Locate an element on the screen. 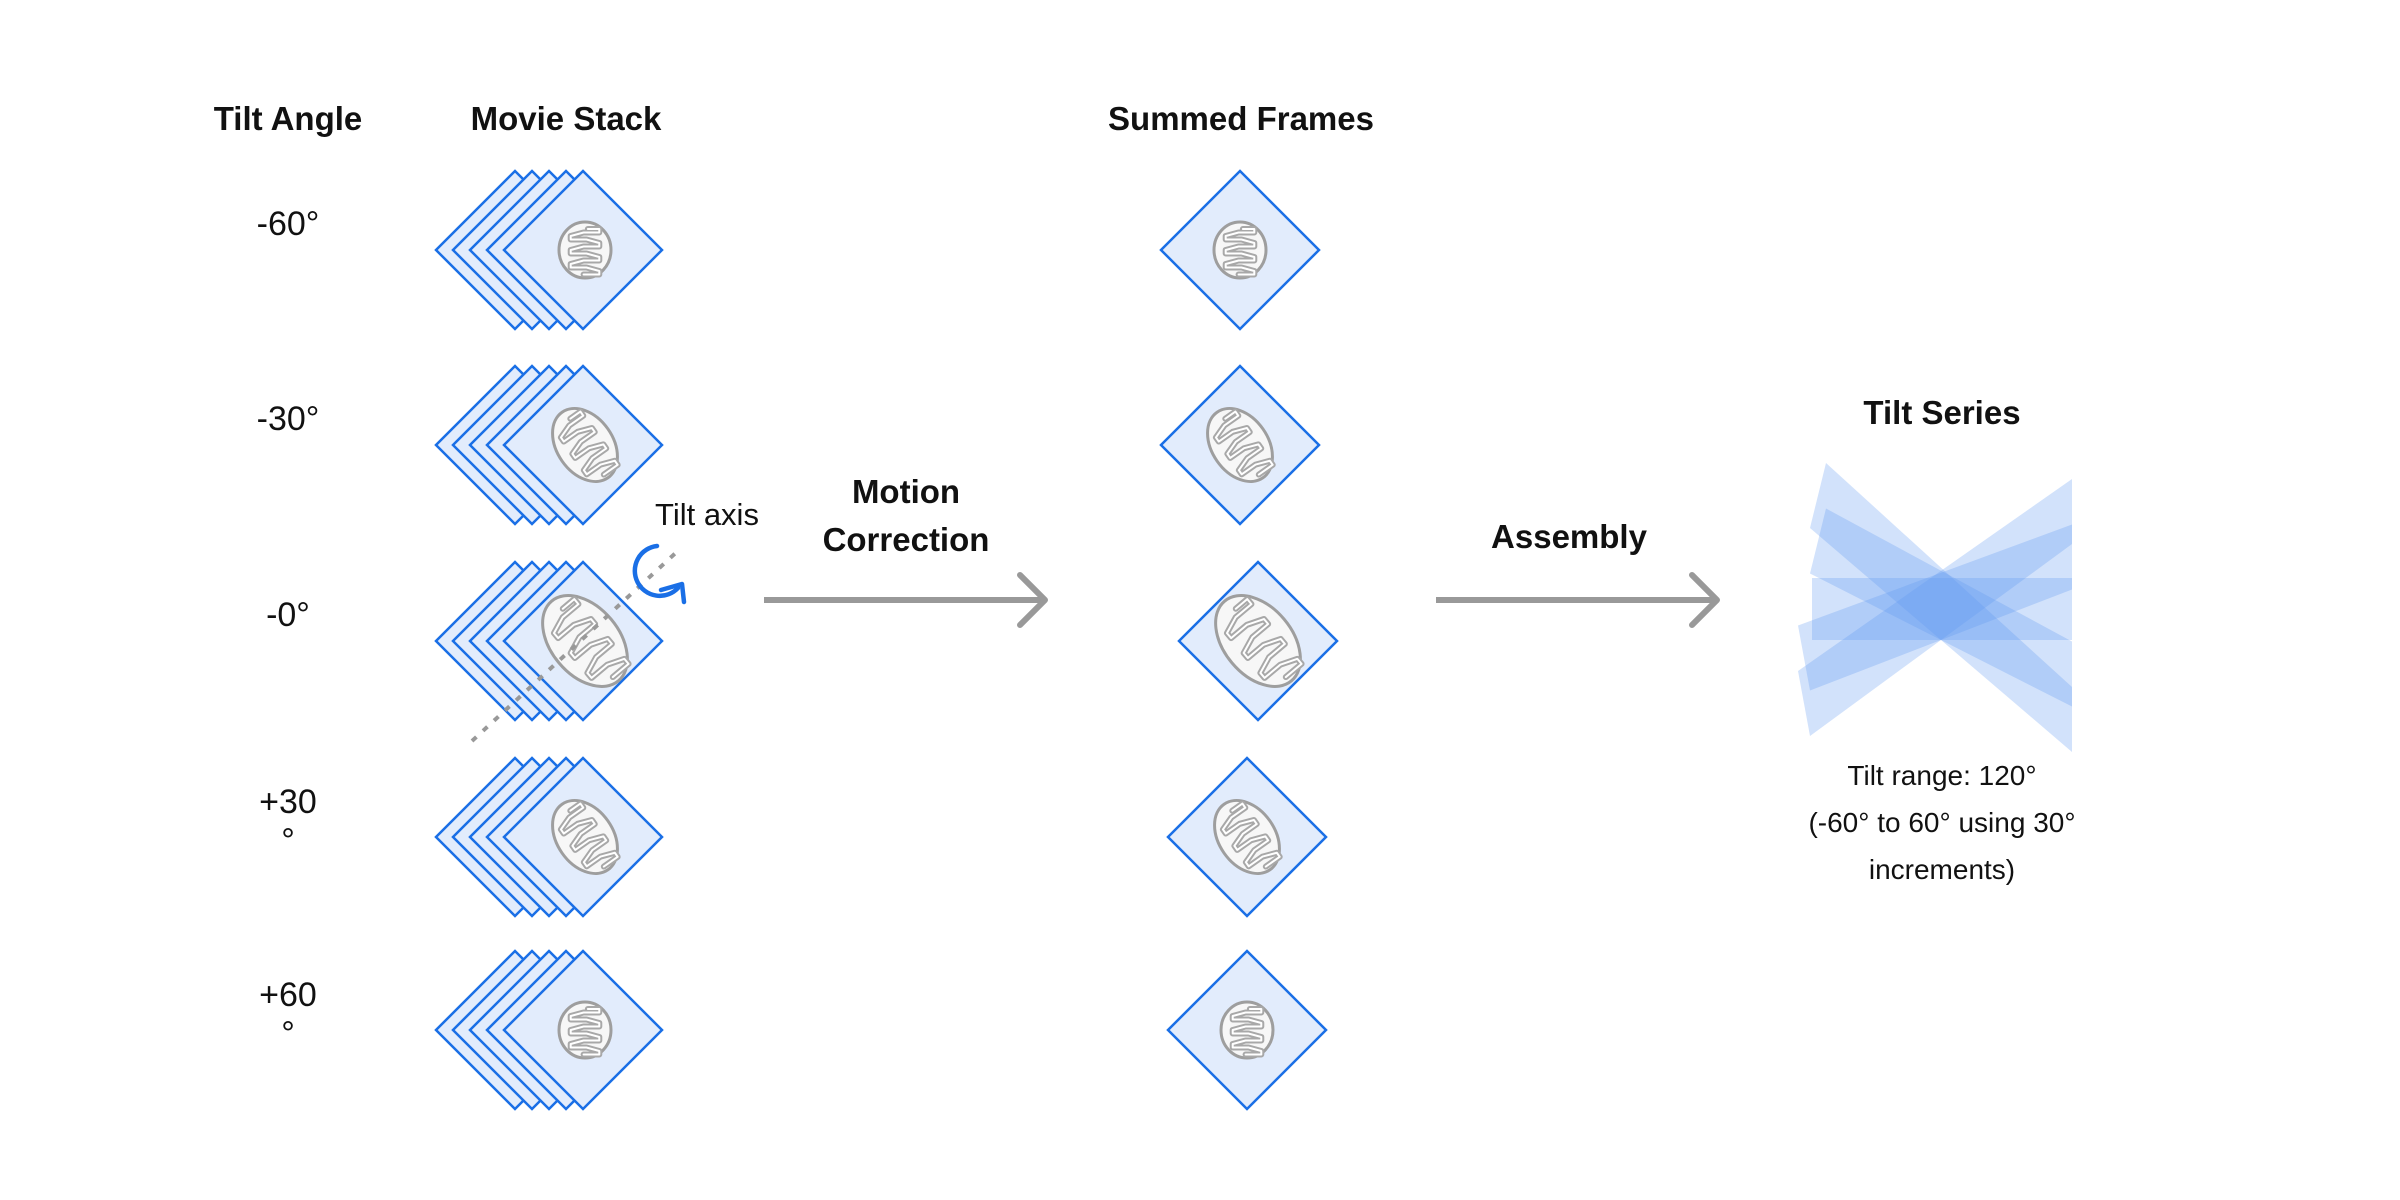  tilt-row: -0° is located at coordinates (465, 641).